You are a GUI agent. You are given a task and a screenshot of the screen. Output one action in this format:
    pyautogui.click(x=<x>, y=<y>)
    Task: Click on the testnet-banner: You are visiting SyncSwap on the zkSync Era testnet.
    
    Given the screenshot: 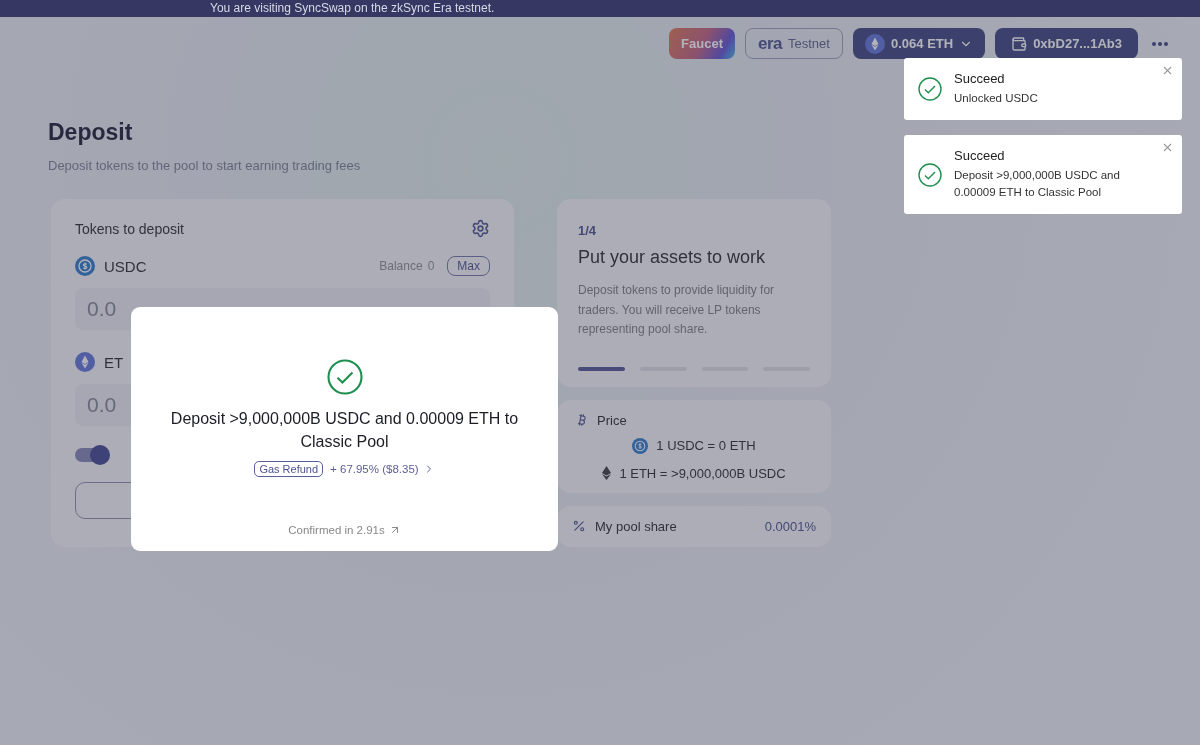 What is the action you would take?
    pyautogui.click(x=600, y=8)
    